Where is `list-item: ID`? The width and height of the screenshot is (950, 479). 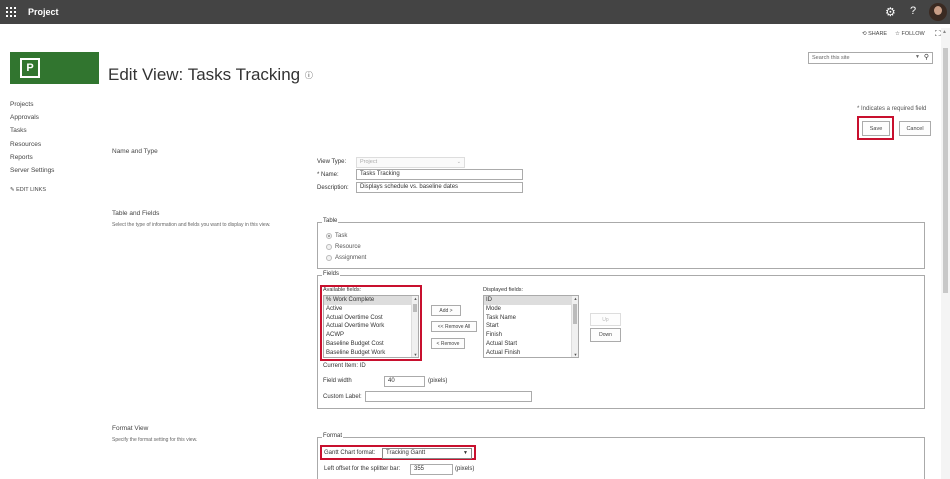 list-item: ID is located at coordinates (531, 300).